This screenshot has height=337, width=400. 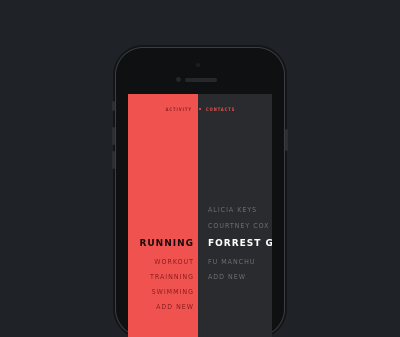 What do you see at coordinates (174, 262) in the screenshot?
I see `activity-item: WORKOUT` at bounding box center [174, 262].